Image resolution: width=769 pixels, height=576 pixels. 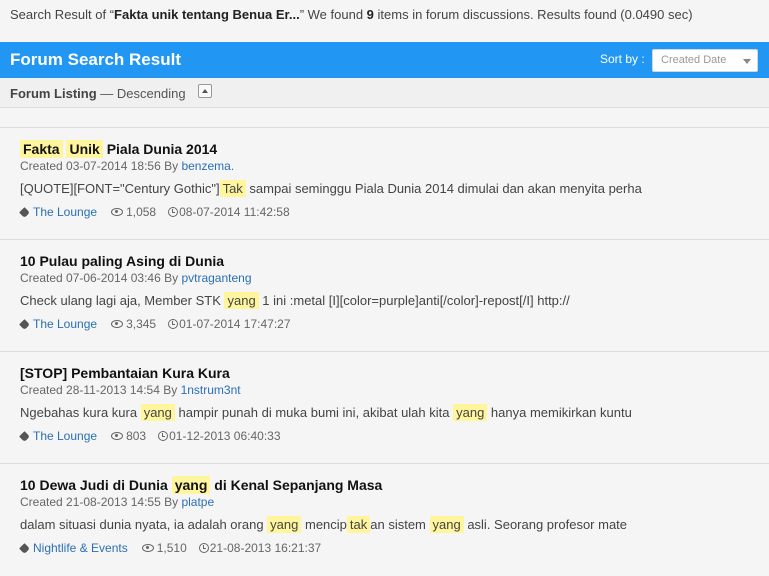 I want to click on result-title-link: Fakta Unik Piala Dunia 2014, so click(x=119, y=149).